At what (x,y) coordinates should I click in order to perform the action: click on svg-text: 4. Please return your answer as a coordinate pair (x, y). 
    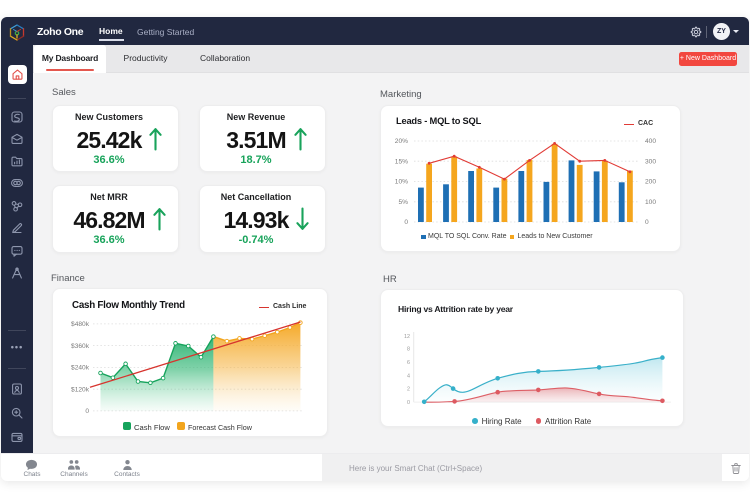
    Looking at the image, I should click on (408, 377).